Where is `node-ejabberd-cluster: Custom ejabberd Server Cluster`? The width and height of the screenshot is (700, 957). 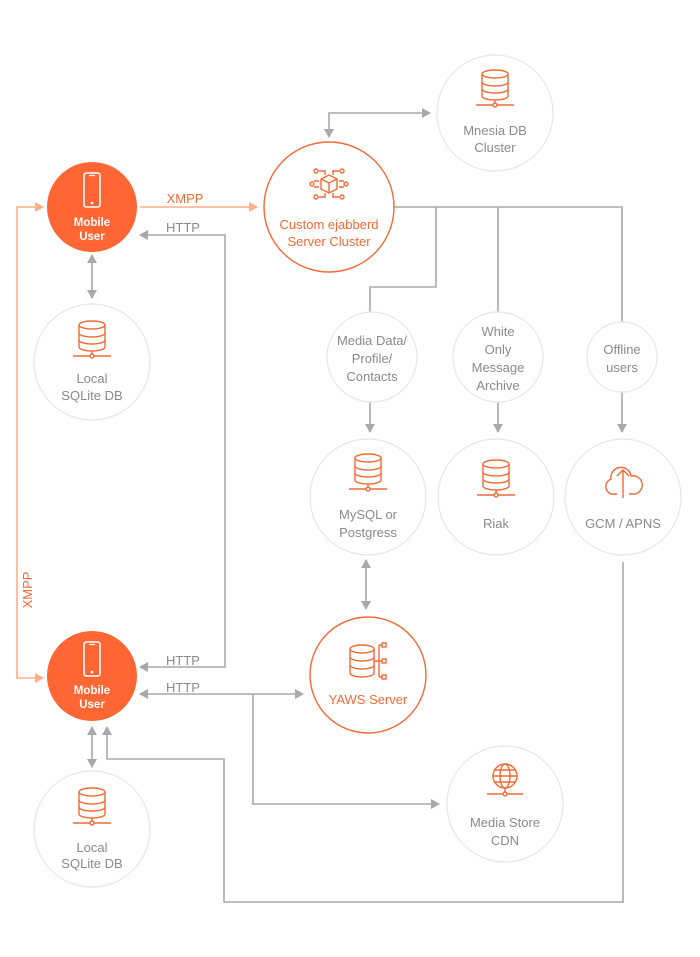 node-ejabberd-cluster: Custom ejabberd Server Cluster is located at coordinates (329, 207).